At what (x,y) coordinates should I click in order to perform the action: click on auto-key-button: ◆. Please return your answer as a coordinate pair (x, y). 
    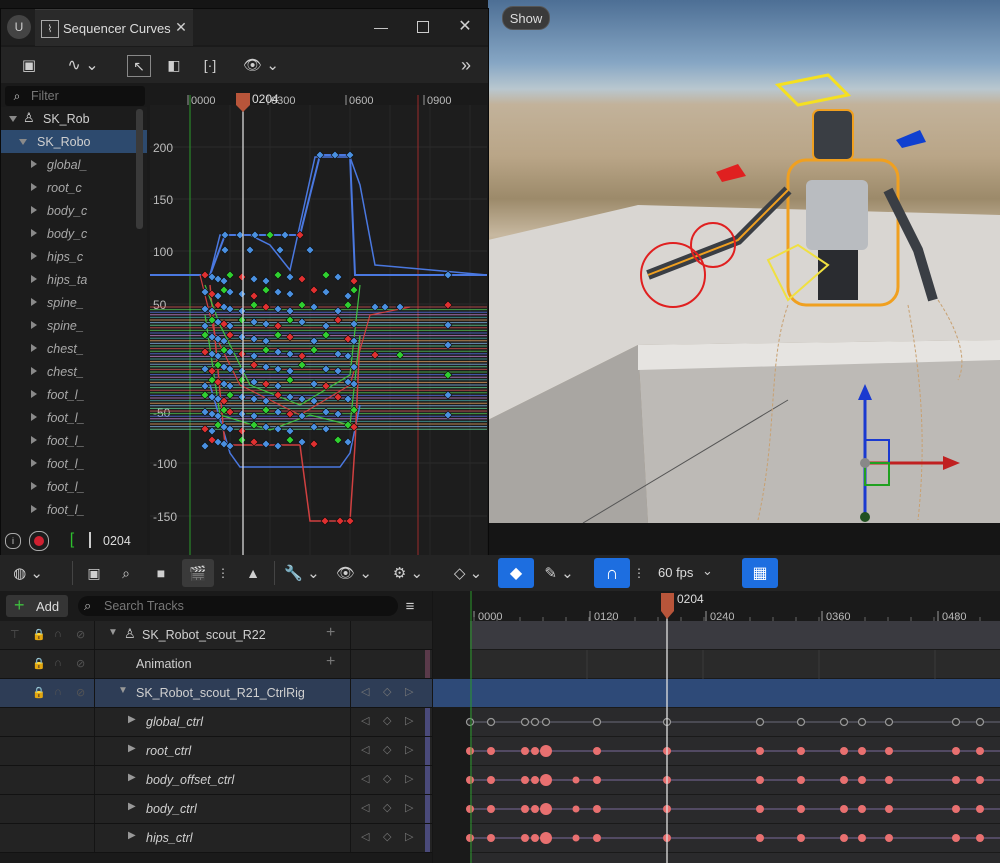
    Looking at the image, I should click on (516, 573).